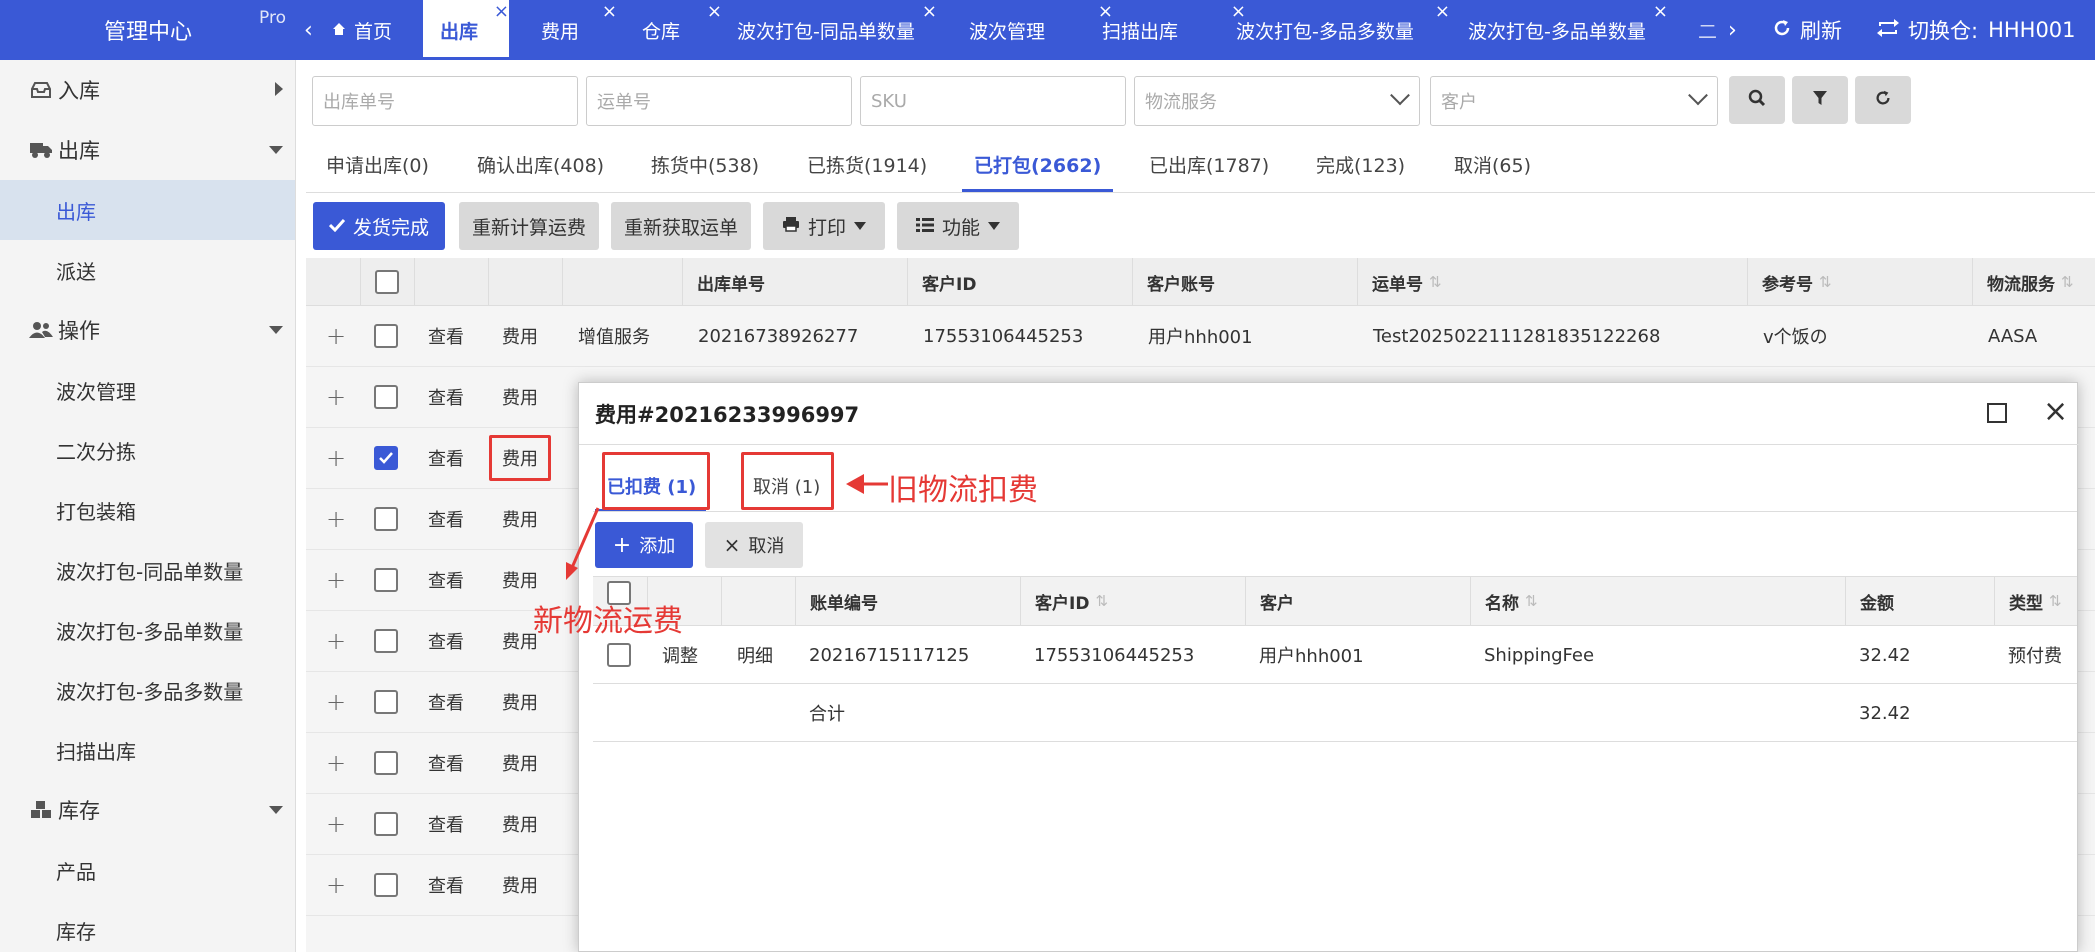  I want to click on col-type: 类型 ⇅, so click(2035, 601).